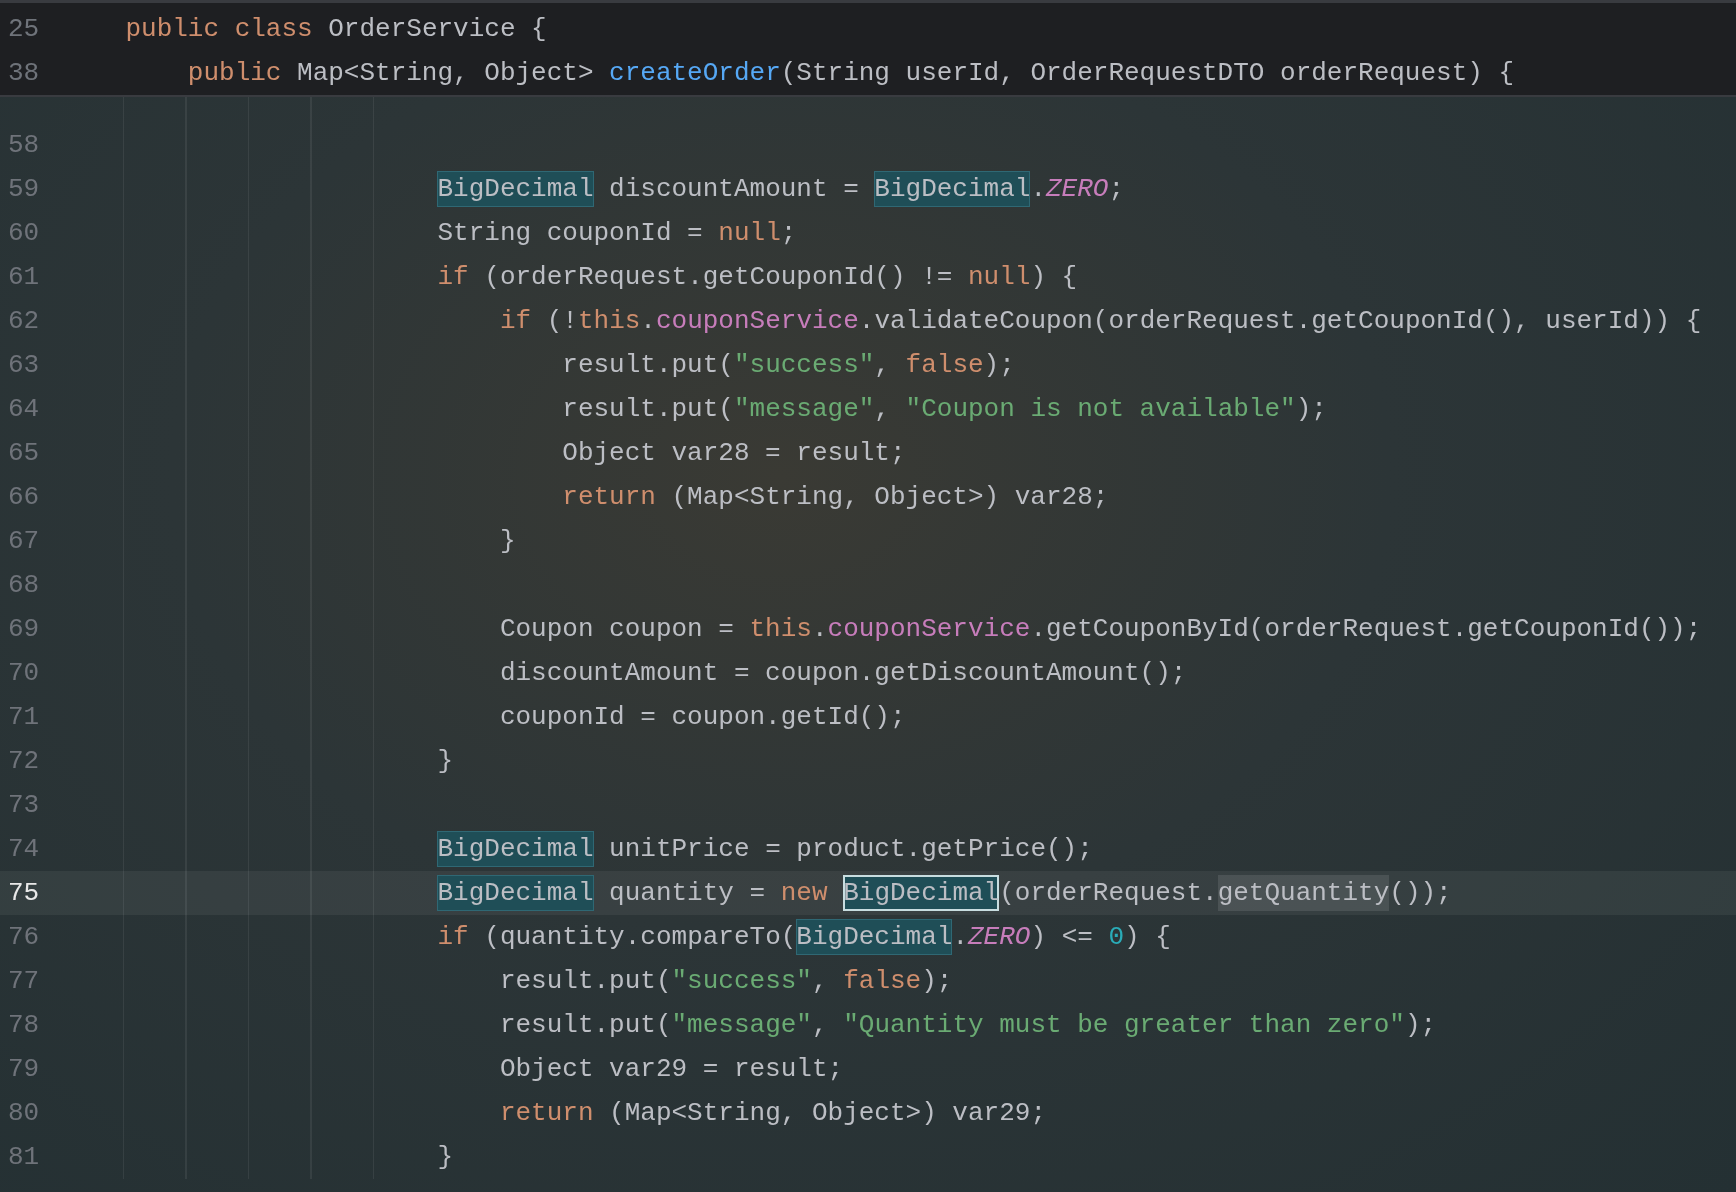 The image size is (1736, 1192). Describe the element at coordinates (24, 497) in the screenshot. I see `line-number: 66` at that location.